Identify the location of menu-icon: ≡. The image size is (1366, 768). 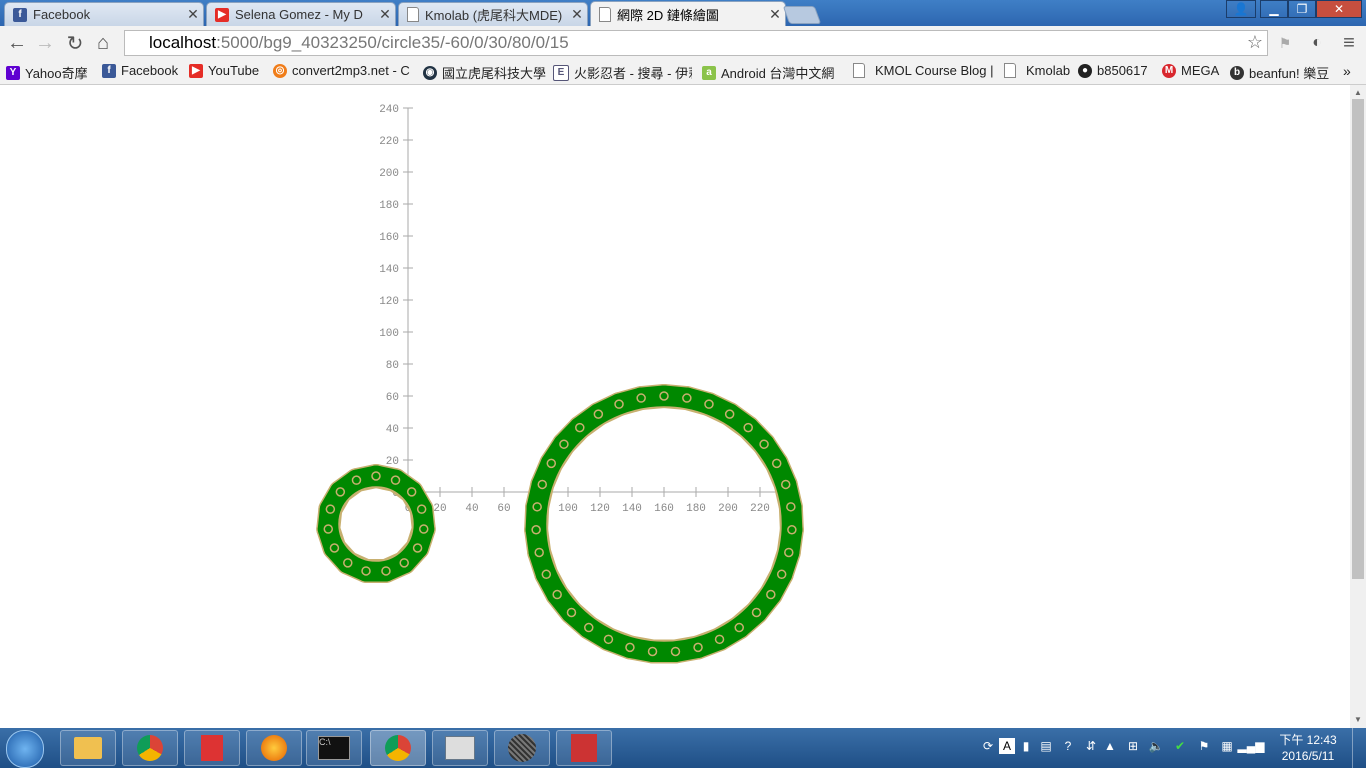
(1349, 43).